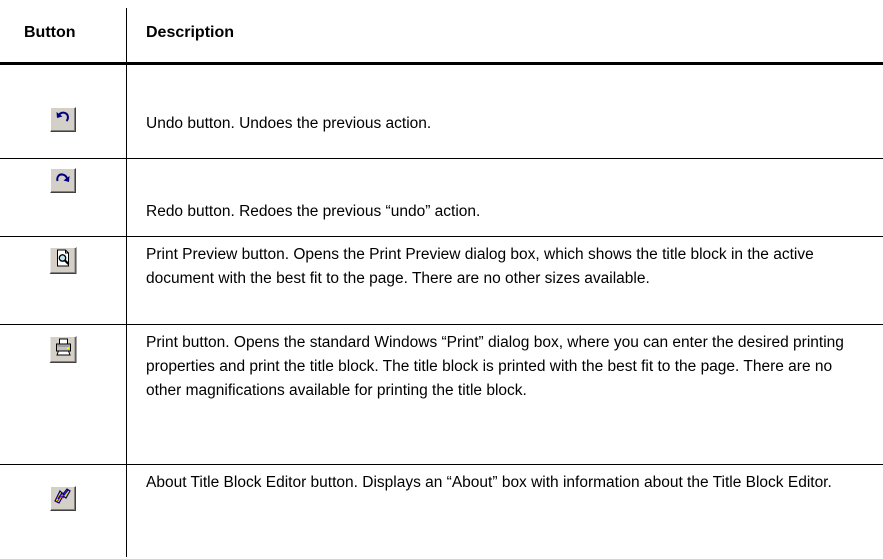 The image size is (883, 559). I want to click on header-button: Button, so click(50, 32).